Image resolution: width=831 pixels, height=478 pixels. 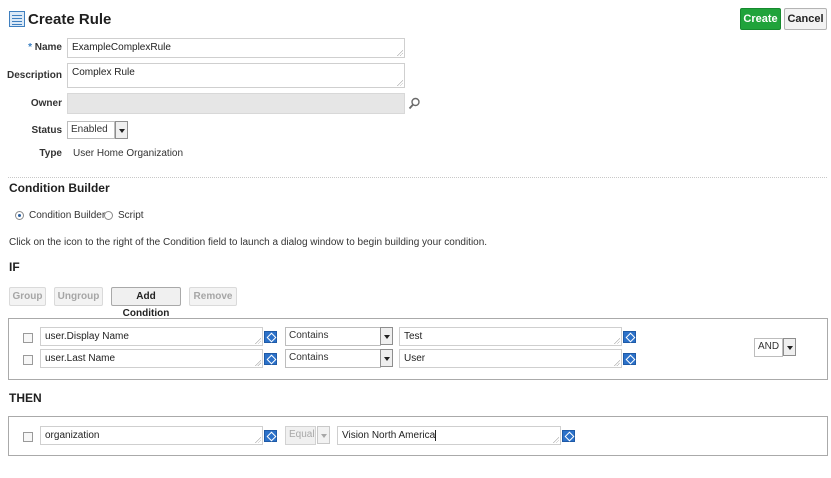 I want to click on then-checkbox, so click(x=28, y=437).